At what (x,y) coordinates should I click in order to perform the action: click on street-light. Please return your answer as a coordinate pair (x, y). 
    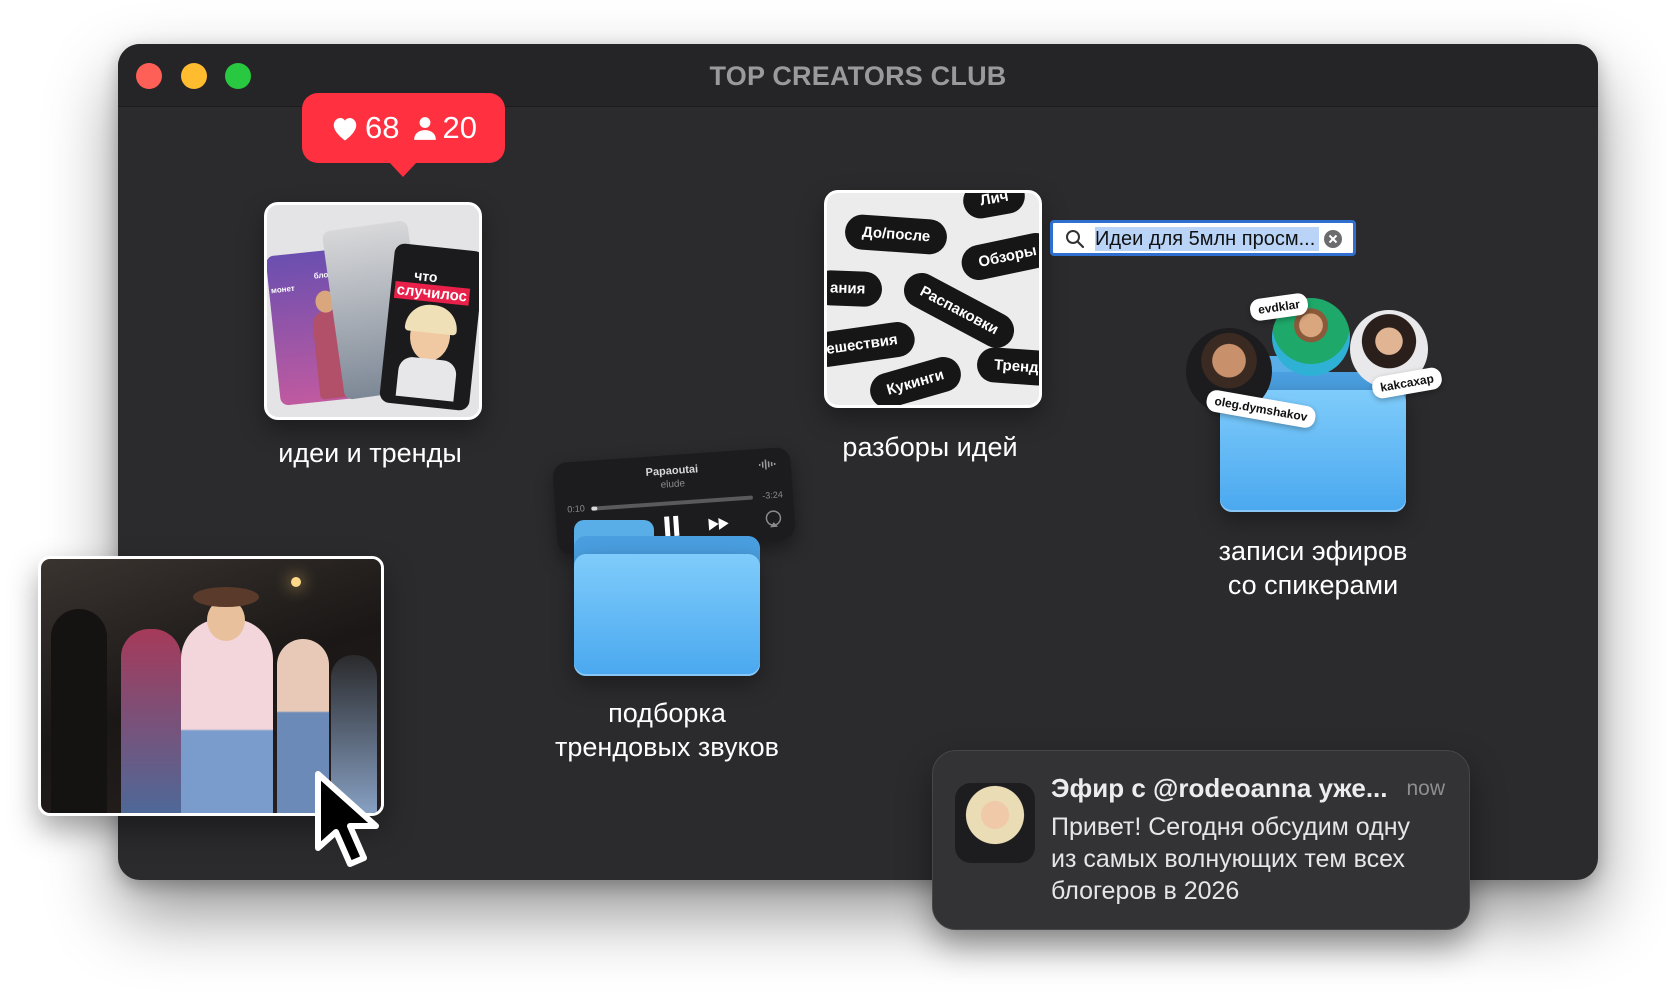
    Looking at the image, I should click on (296, 582).